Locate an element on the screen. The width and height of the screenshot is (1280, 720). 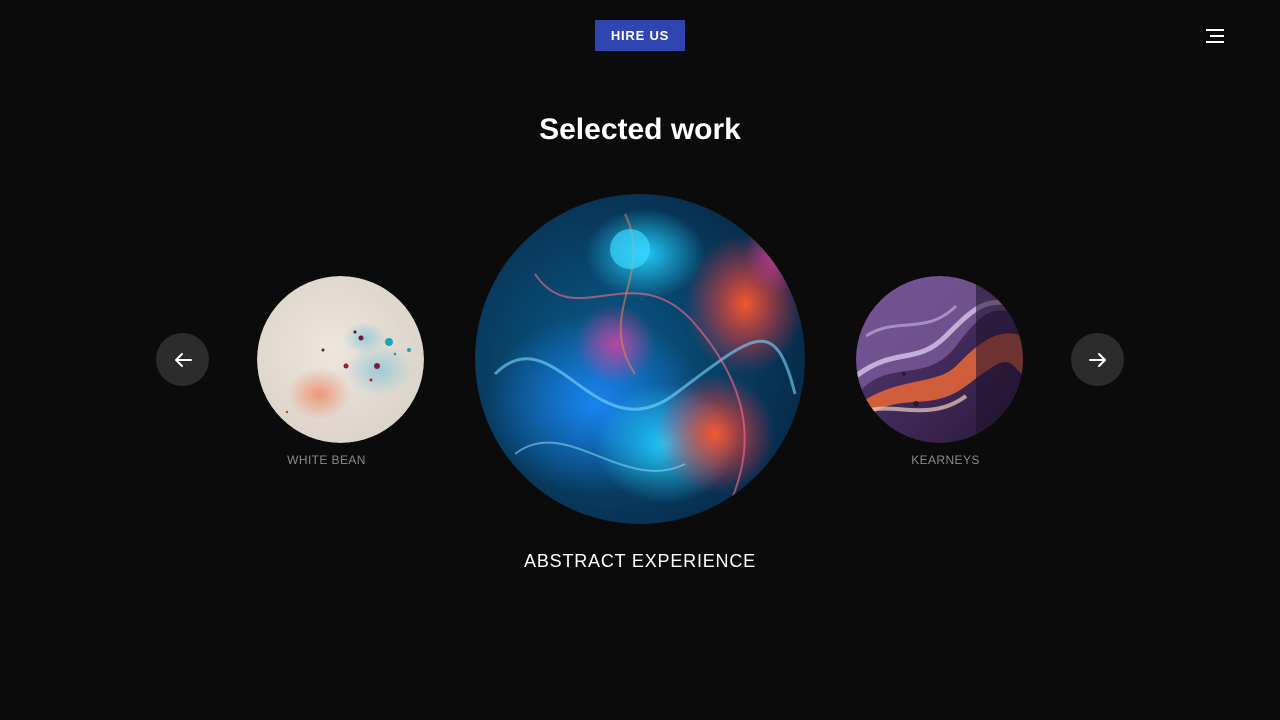
work-item-white-bean: WHITE BEAN is located at coordinates (340, 371).